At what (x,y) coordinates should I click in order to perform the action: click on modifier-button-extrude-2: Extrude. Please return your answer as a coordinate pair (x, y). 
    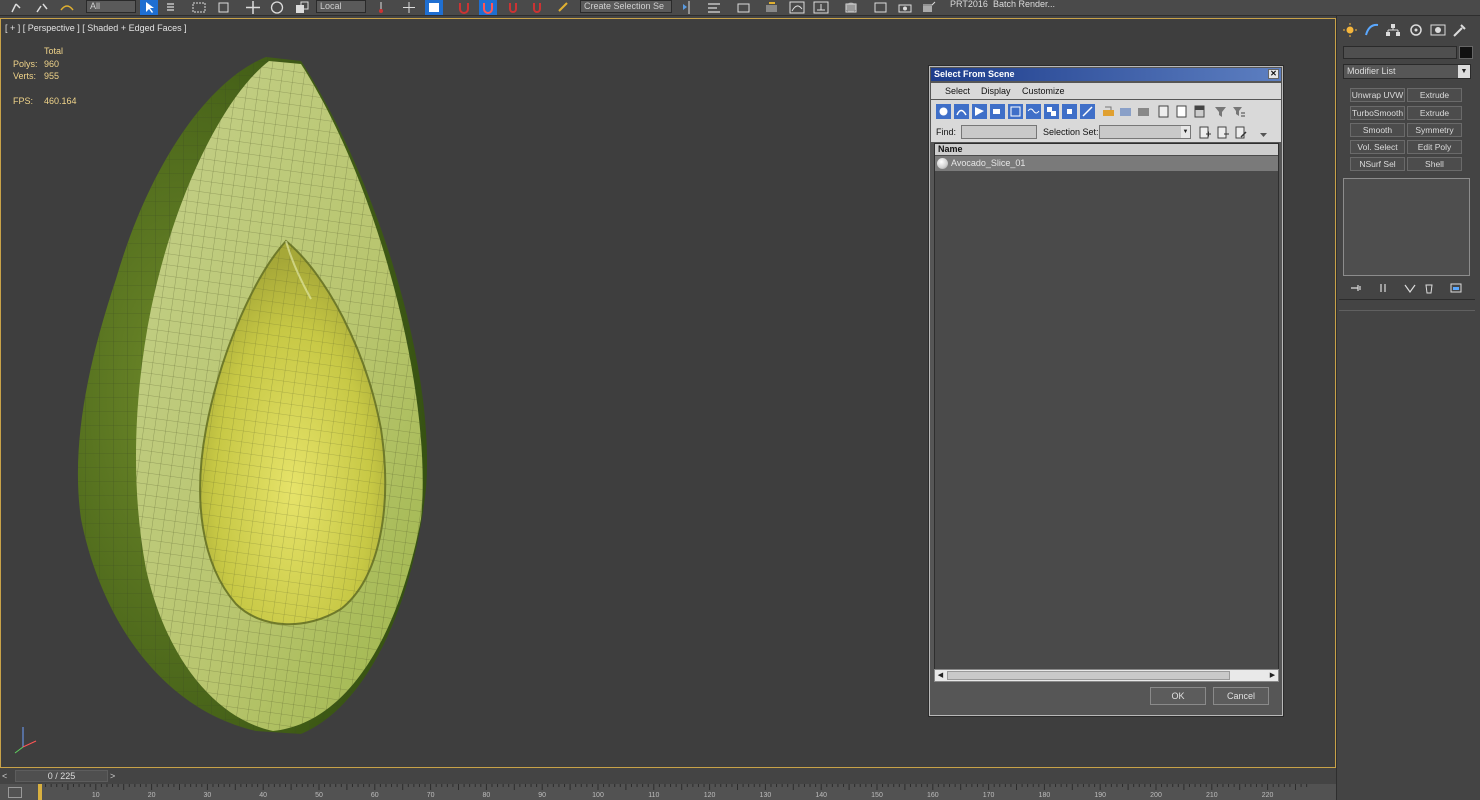
    Looking at the image, I should click on (1434, 113).